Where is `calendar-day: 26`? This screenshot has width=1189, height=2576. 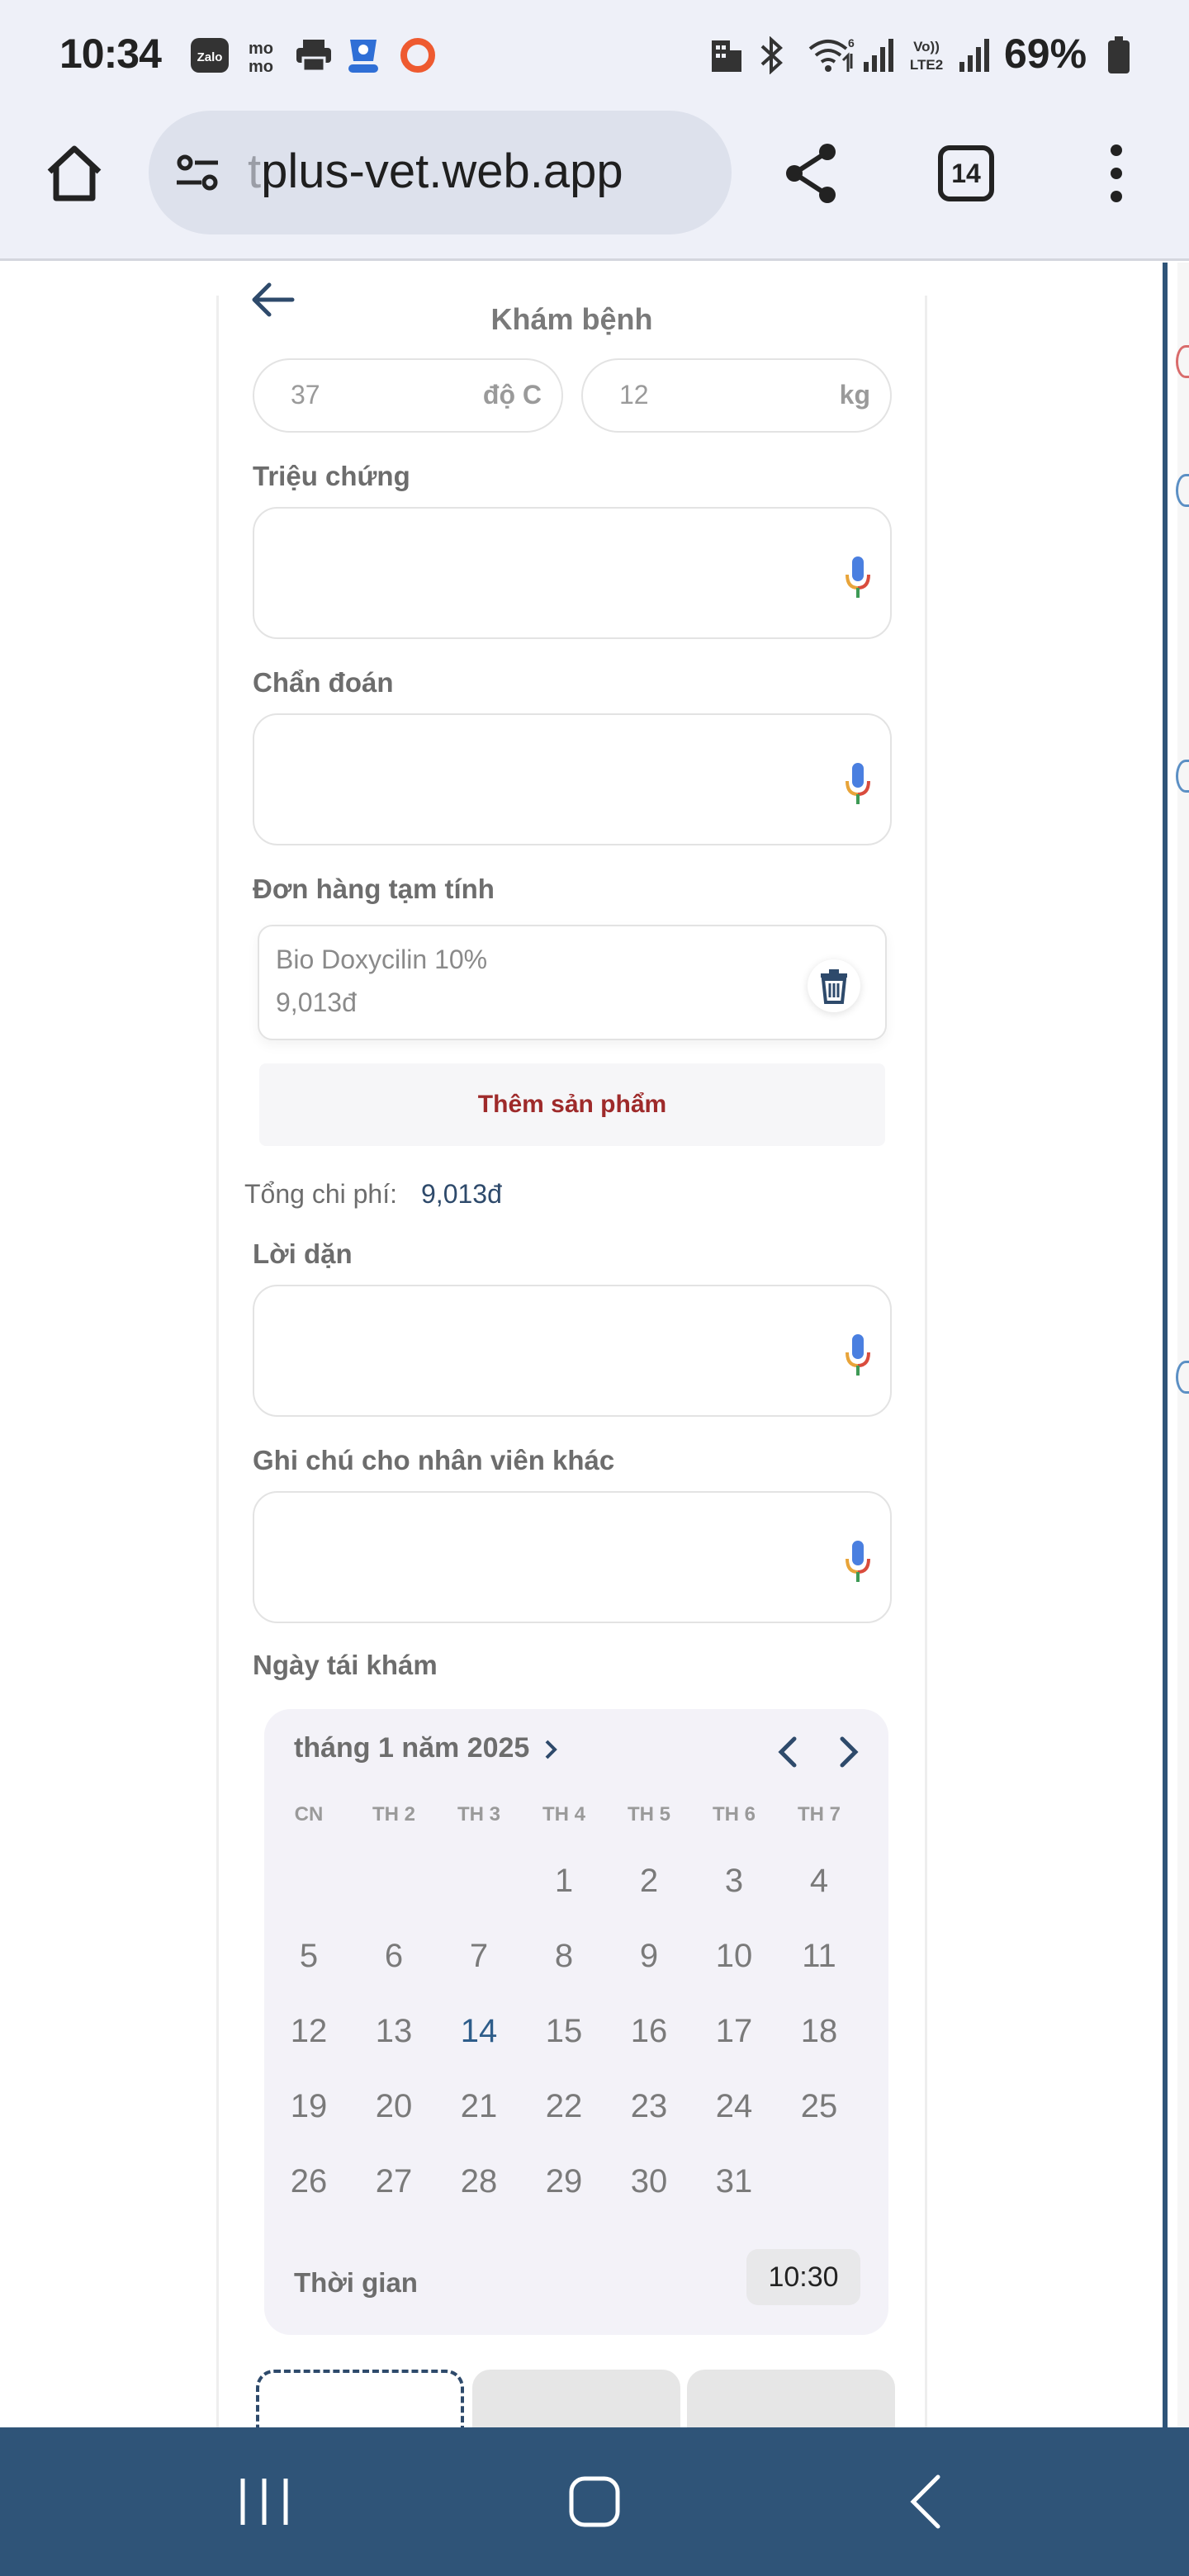
calendar-day: 26 is located at coordinates (309, 2181).